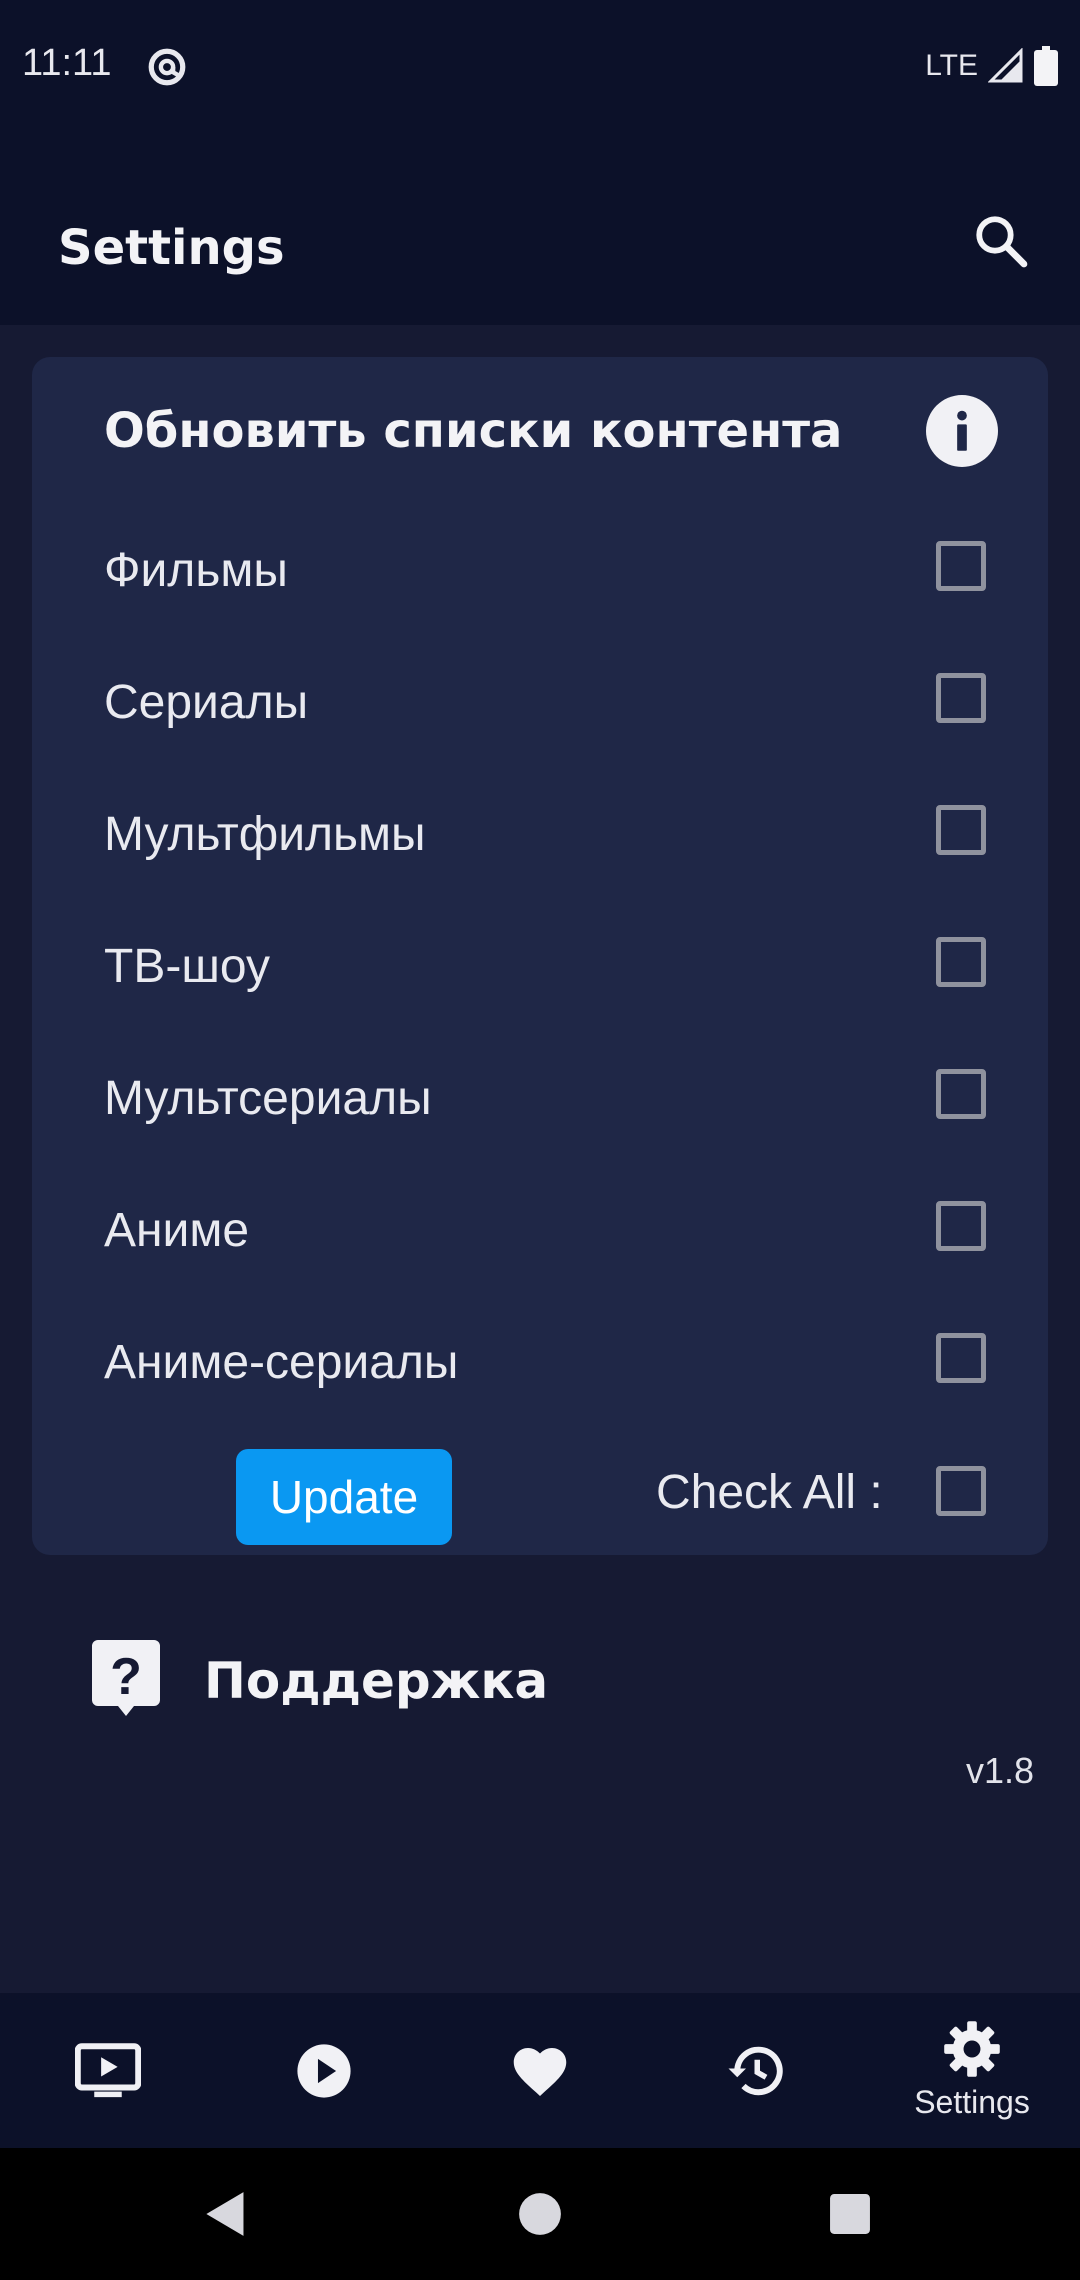 This screenshot has width=1080, height=2280. Describe the element at coordinates (1005, 65) in the screenshot. I see `signal-icon` at that location.